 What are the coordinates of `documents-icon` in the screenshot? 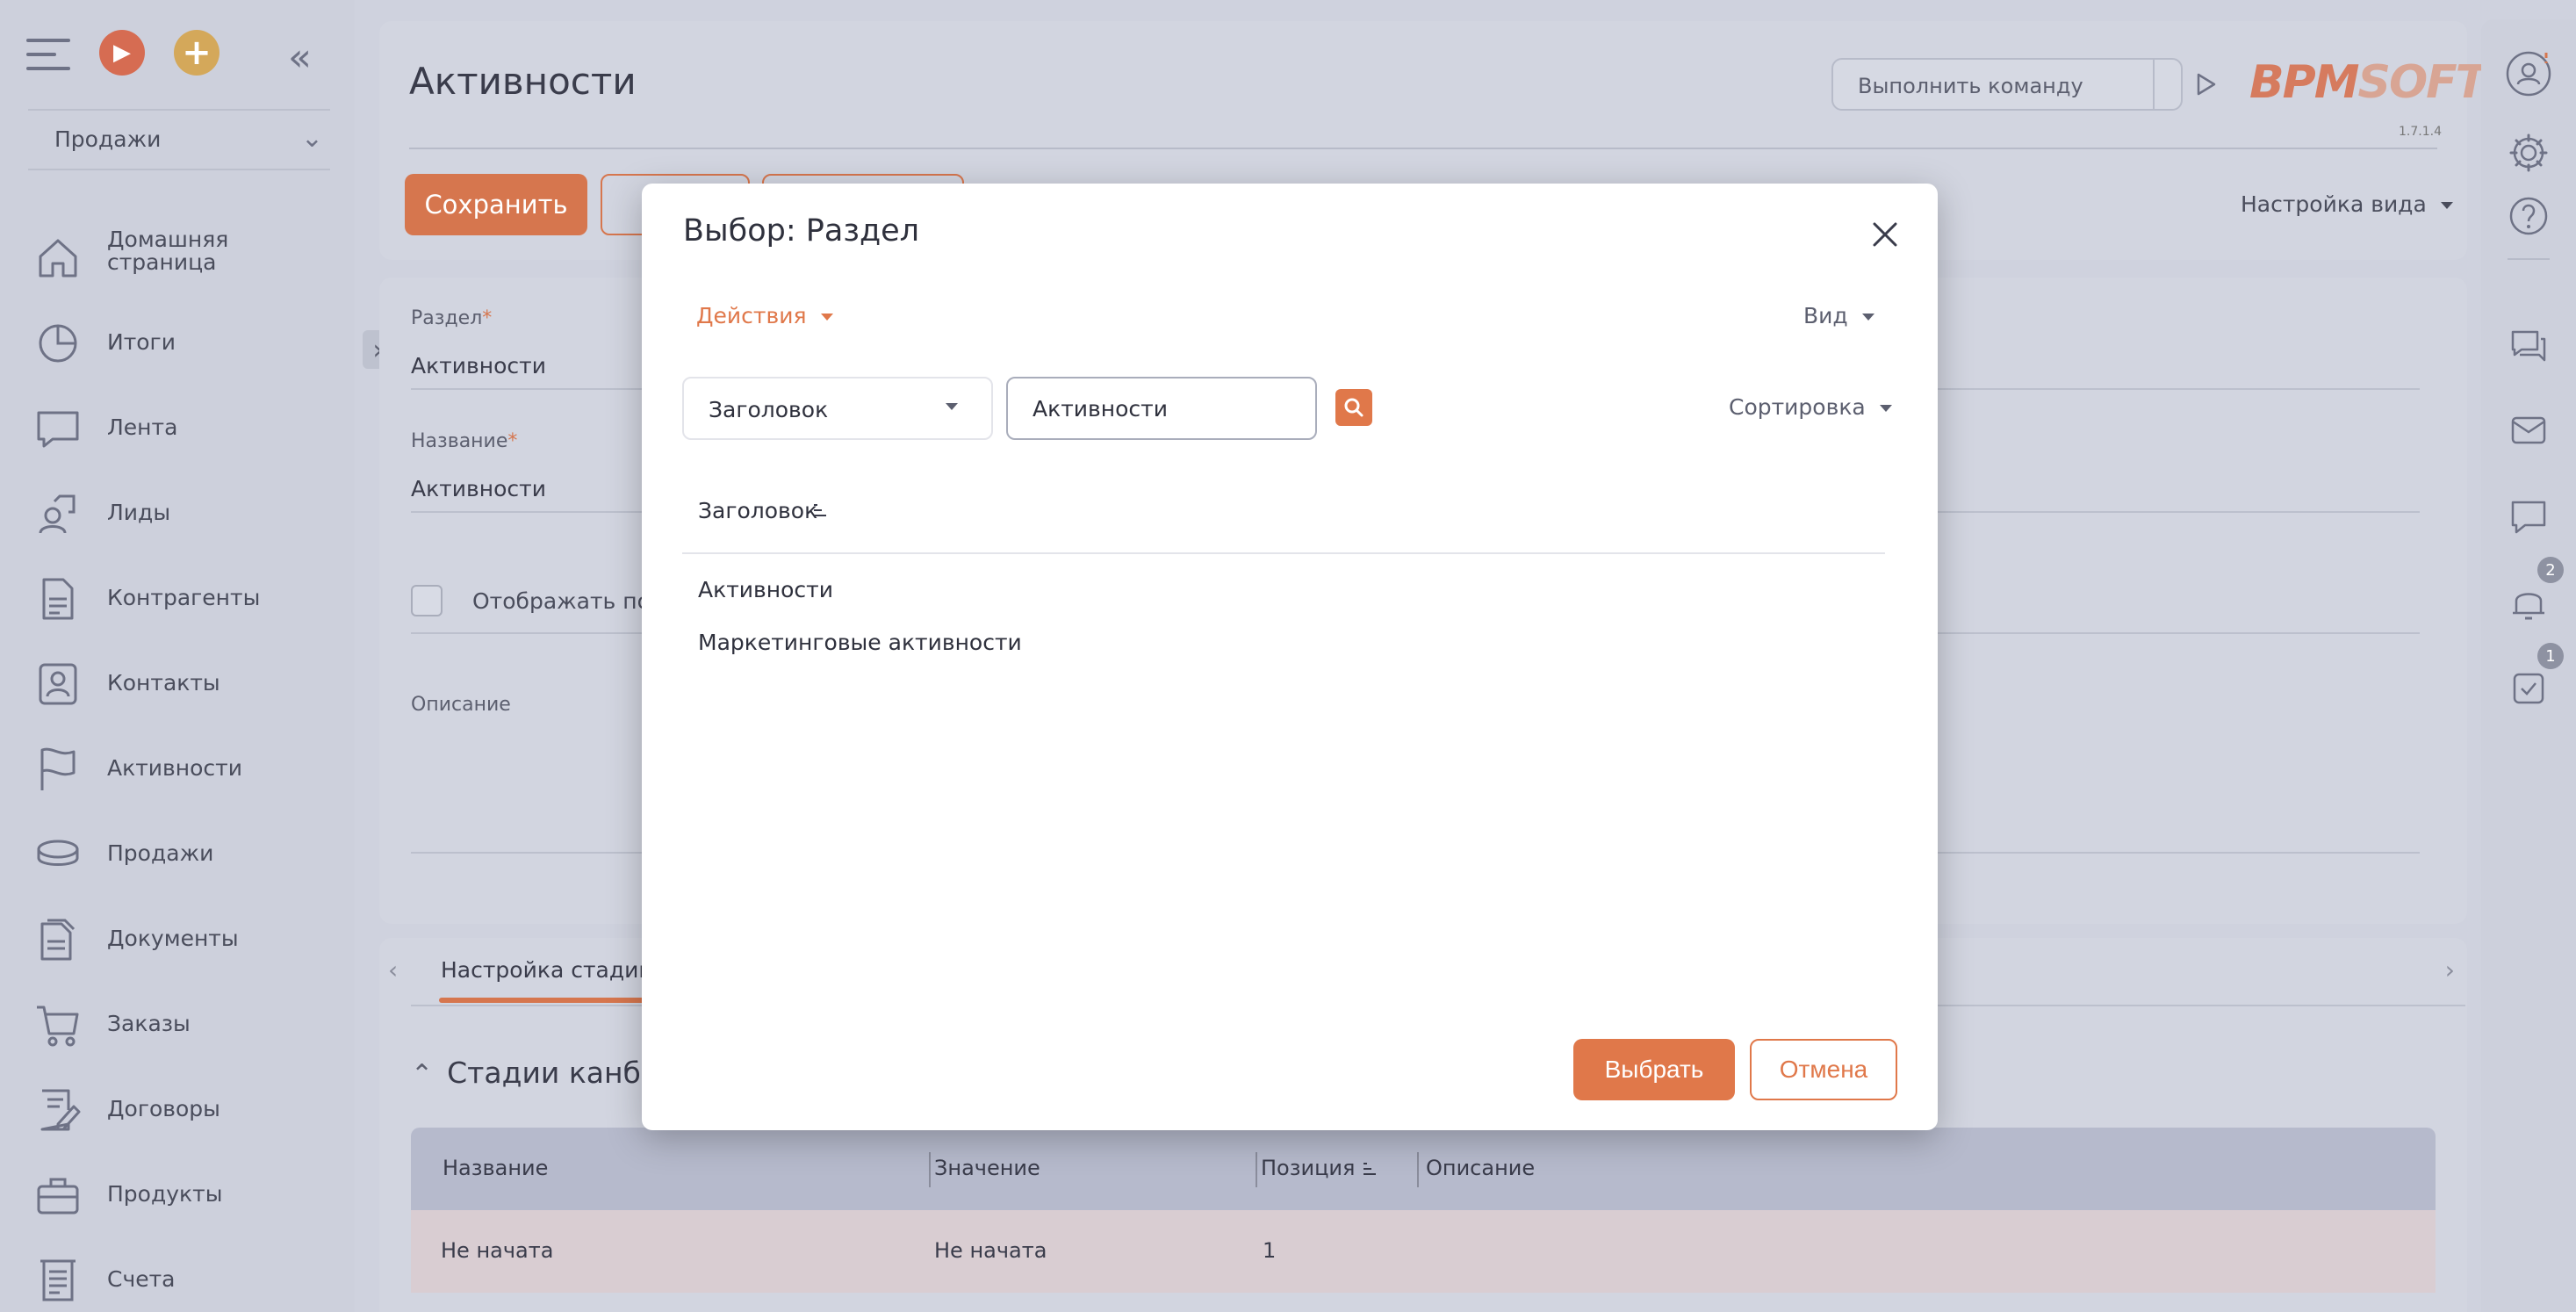 It's located at (58, 940).